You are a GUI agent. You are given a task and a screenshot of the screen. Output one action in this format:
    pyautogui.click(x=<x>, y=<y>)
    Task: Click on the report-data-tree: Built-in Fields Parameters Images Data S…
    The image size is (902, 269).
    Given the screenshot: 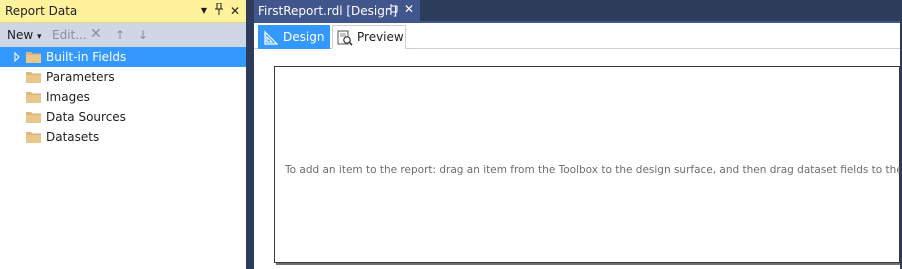 What is the action you would take?
    pyautogui.click(x=123, y=97)
    